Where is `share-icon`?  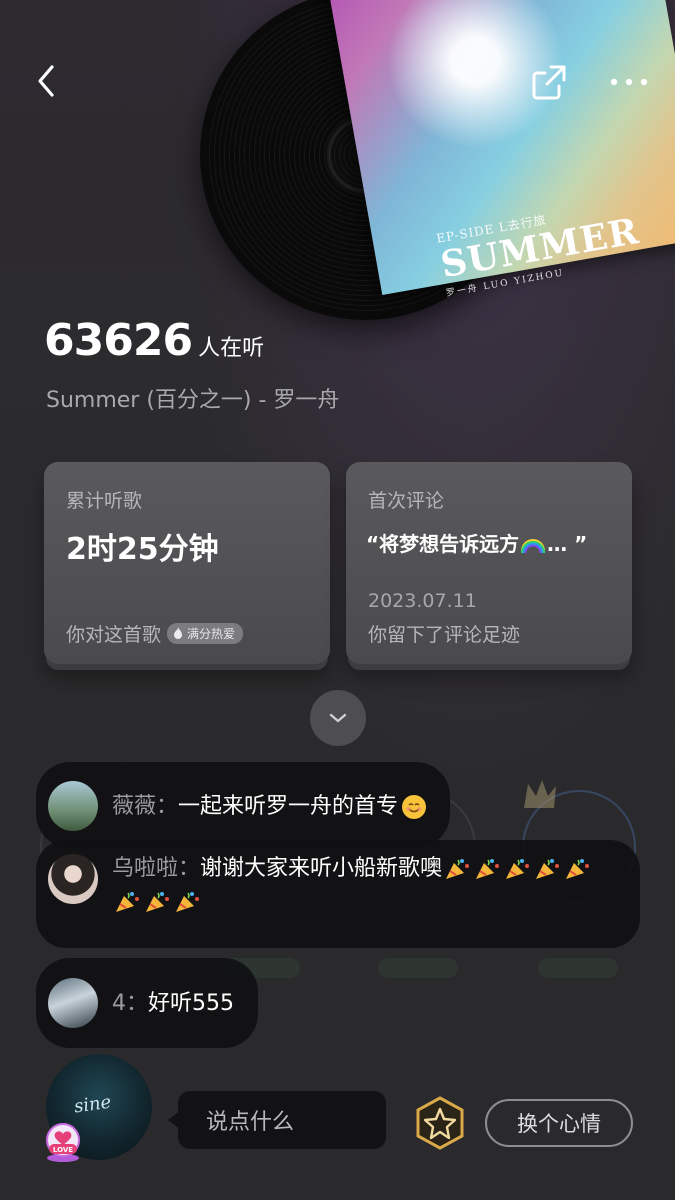
share-icon is located at coordinates (549, 82).